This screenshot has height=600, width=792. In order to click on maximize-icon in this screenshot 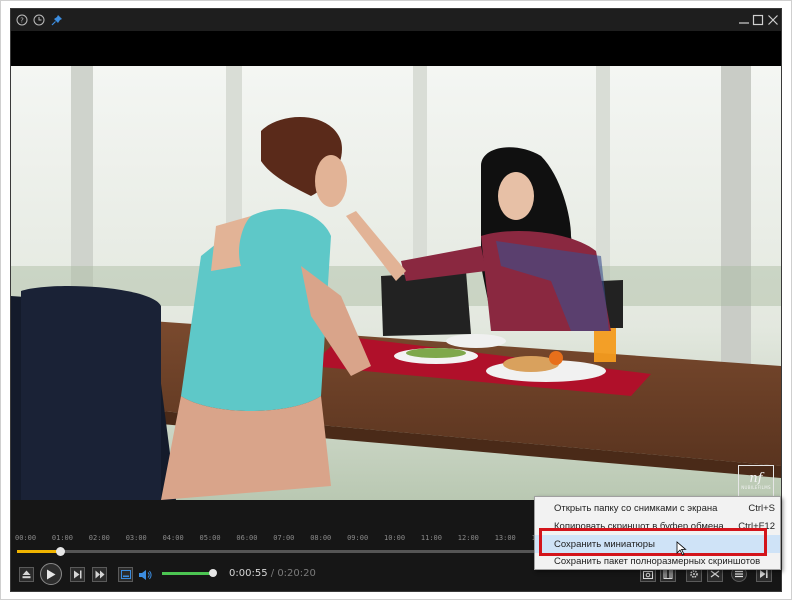, I will do `click(757, 19)`.